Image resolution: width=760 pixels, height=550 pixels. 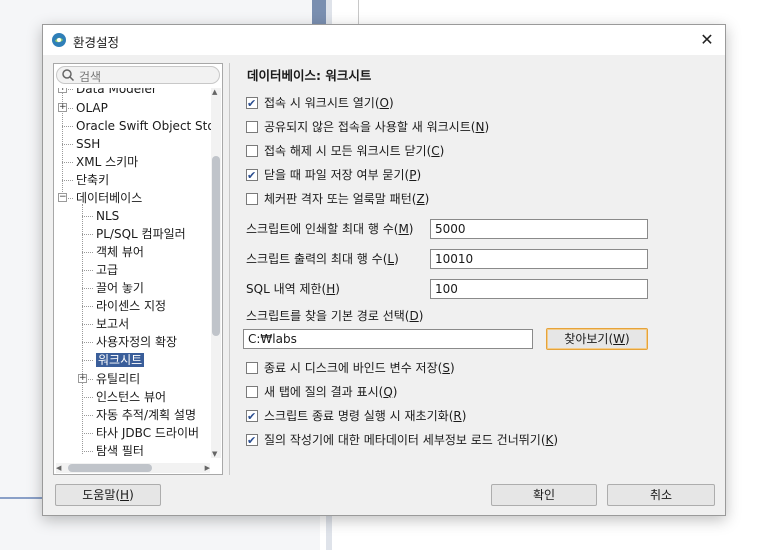 What do you see at coordinates (539, 289) in the screenshot?
I see `number-input: 100` at bounding box center [539, 289].